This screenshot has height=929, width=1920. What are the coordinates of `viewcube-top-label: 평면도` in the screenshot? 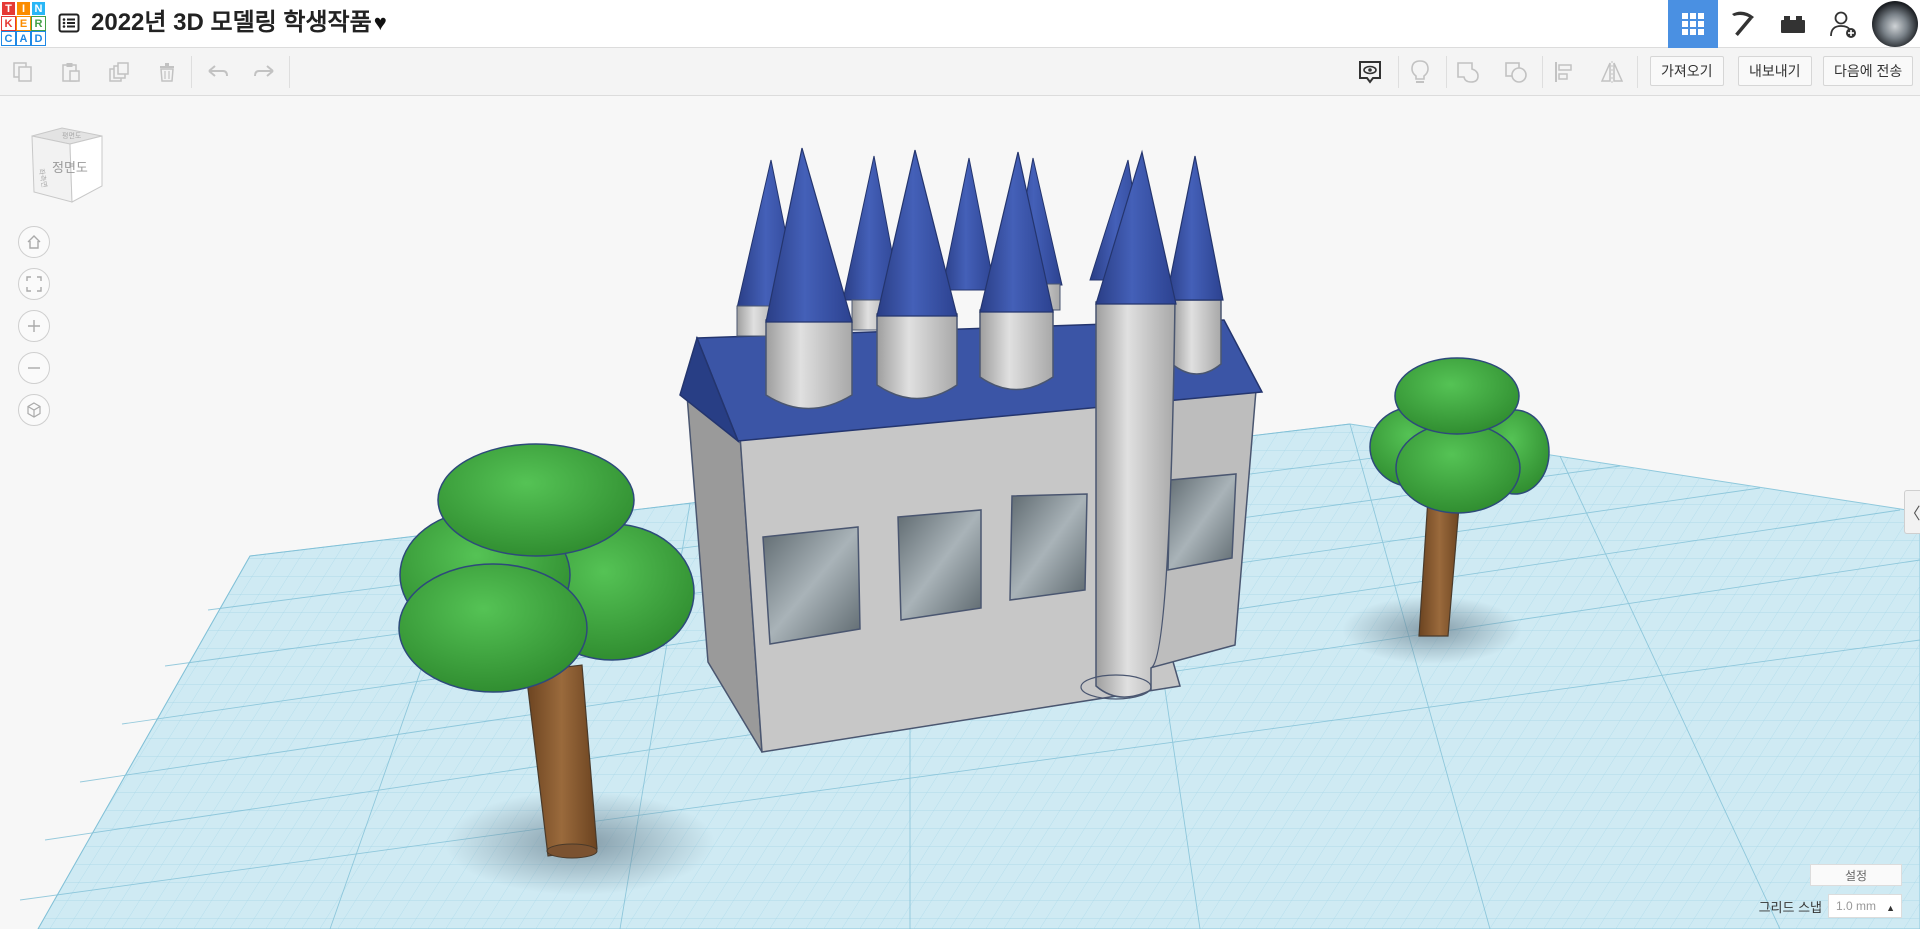 It's located at (72, 135).